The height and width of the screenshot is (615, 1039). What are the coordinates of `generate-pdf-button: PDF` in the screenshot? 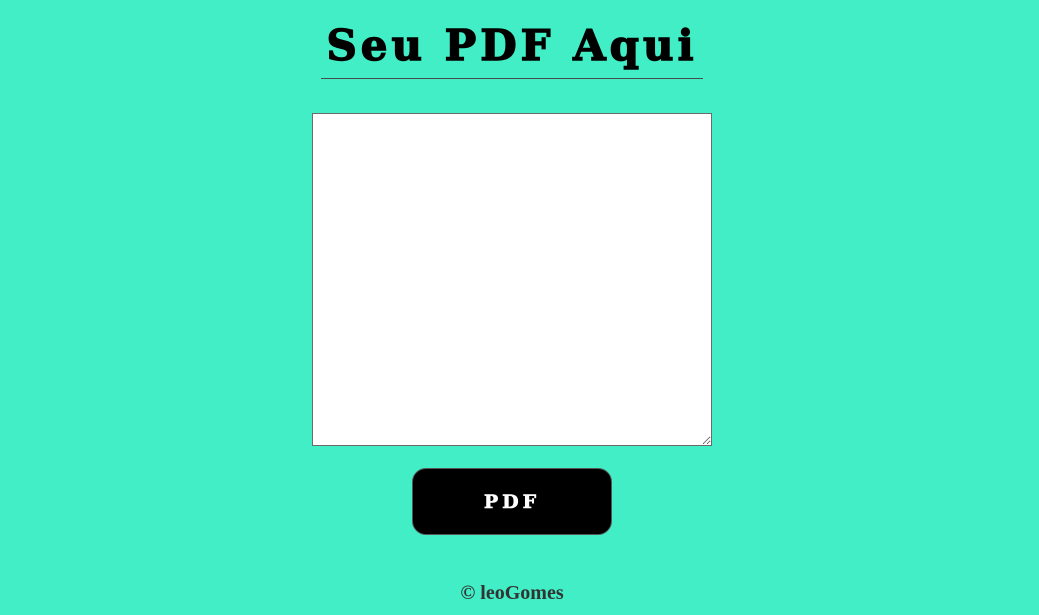 It's located at (512, 501).